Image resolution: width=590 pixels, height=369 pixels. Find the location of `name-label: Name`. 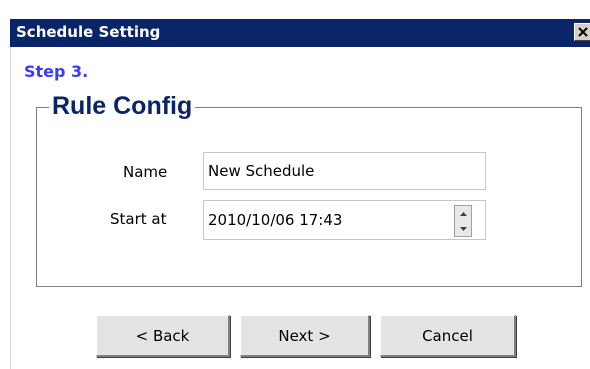

name-label: Name is located at coordinates (145, 172).